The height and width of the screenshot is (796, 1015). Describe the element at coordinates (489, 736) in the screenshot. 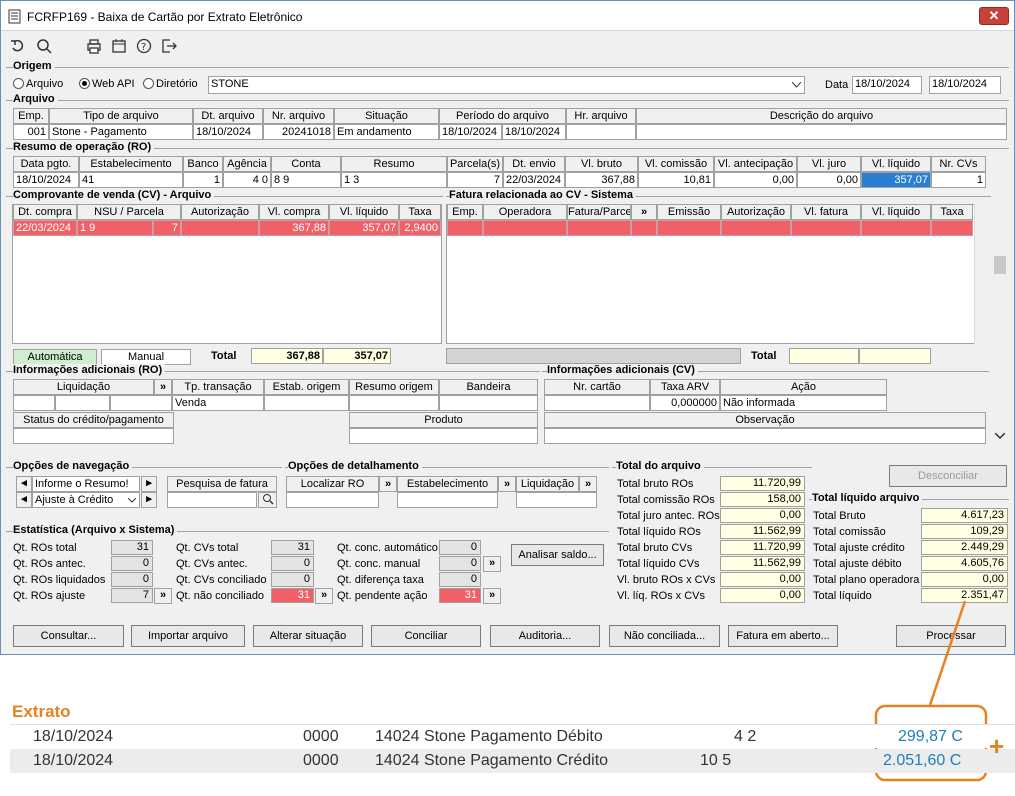

I see `extrato-desc: 14024 Stone Pagamento Débito` at that location.